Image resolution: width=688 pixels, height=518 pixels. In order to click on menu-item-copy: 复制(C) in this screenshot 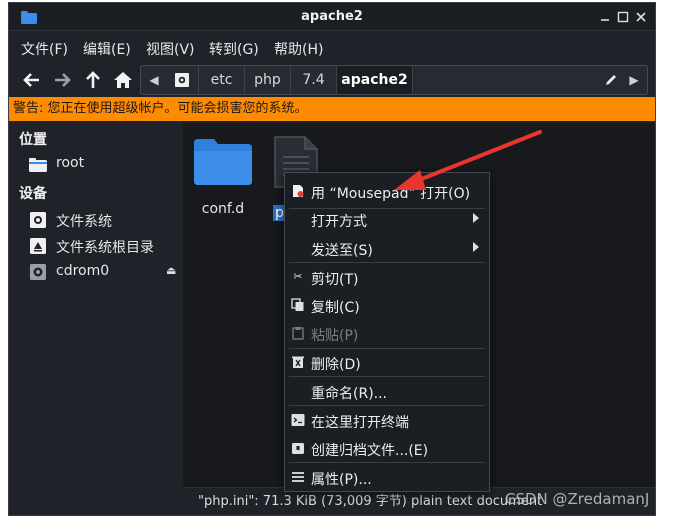, I will do `click(387, 306)`.